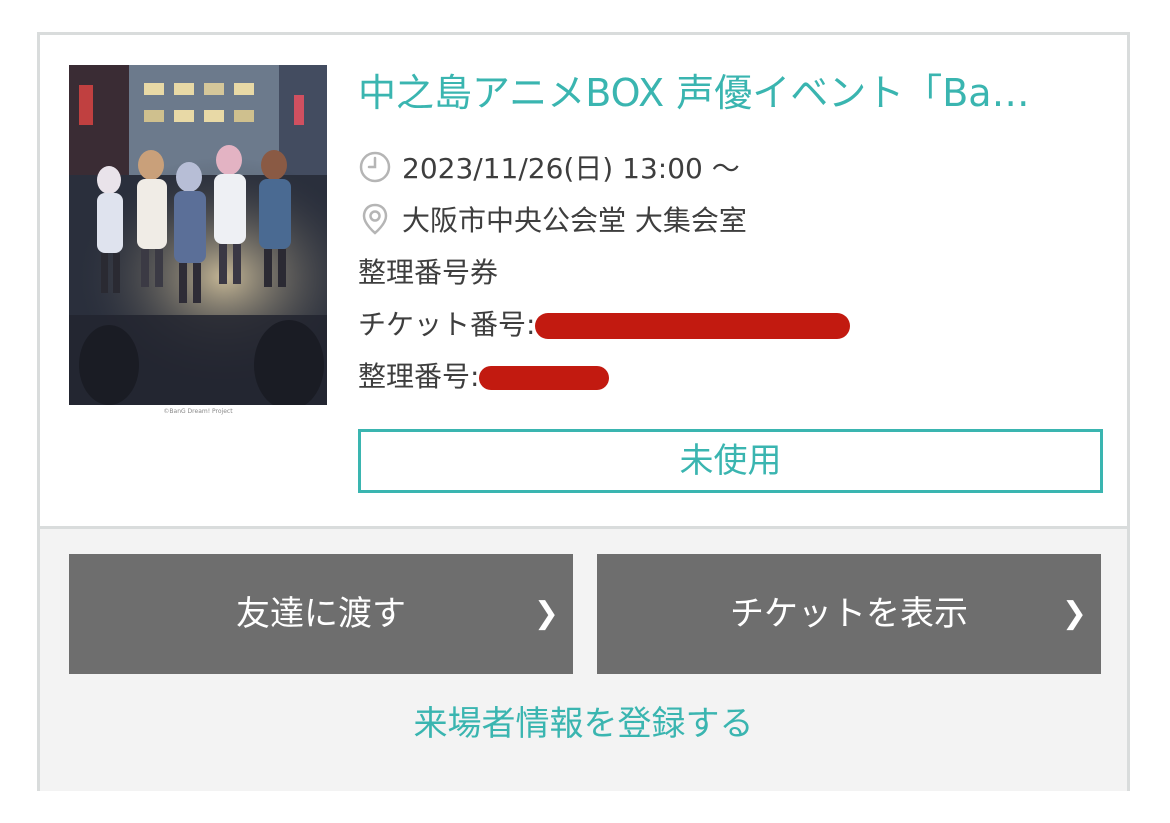 This screenshot has height=823, width=1170. What do you see at coordinates (730, 461) in the screenshot?
I see `status-badge: 未使用` at bounding box center [730, 461].